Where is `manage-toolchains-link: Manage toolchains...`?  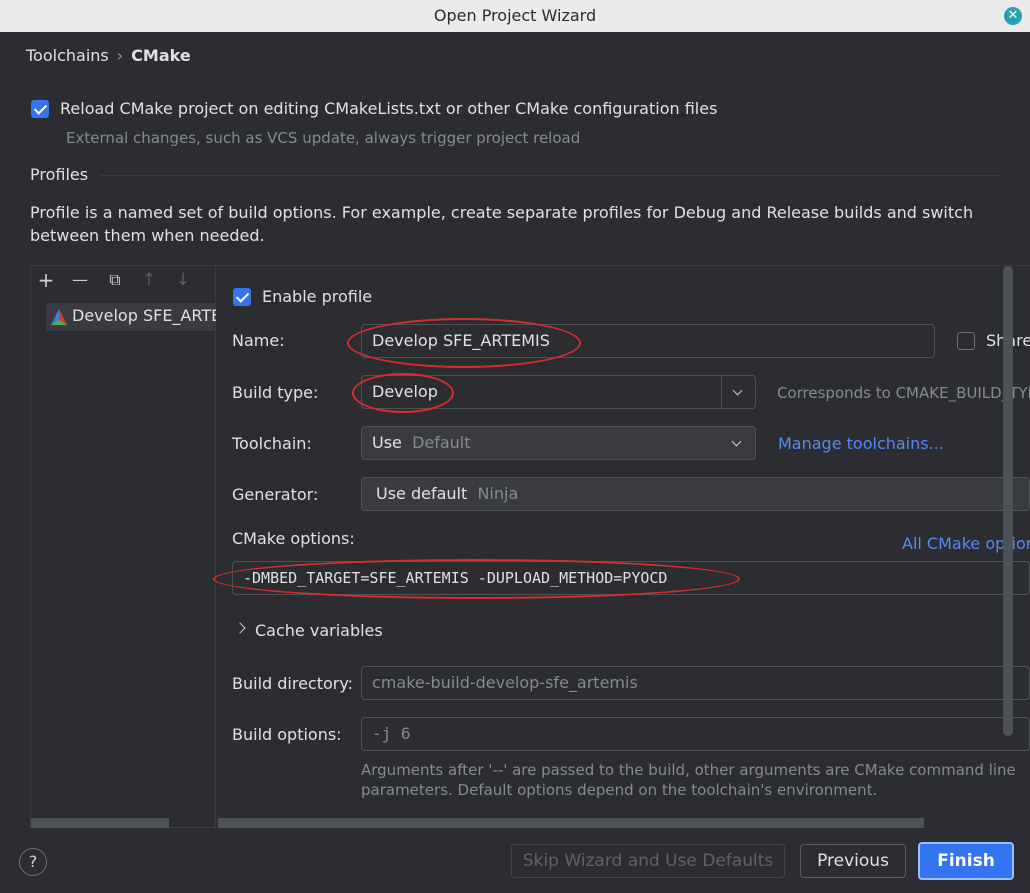 manage-toolchains-link: Manage toolchains... is located at coordinates (861, 443).